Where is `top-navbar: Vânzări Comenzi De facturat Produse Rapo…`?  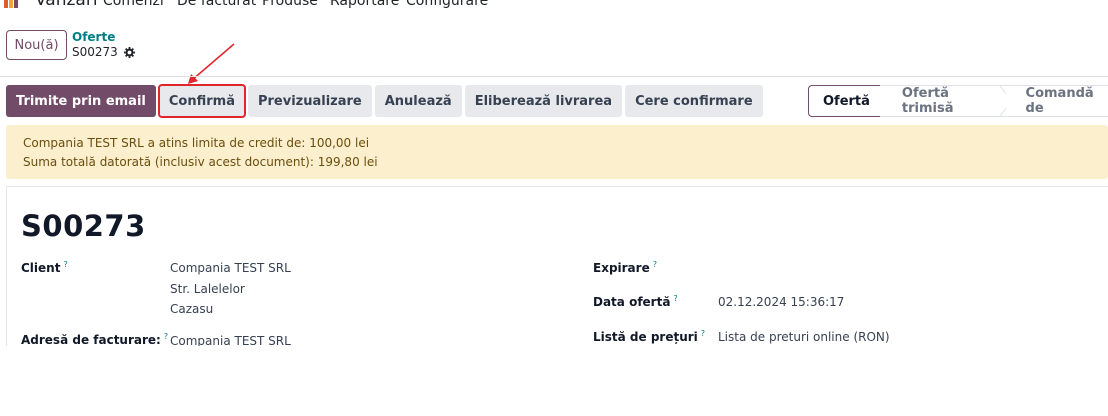
top-navbar: Vânzări Comenzi De facturat Produse Rapo… is located at coordinates (554, 5).